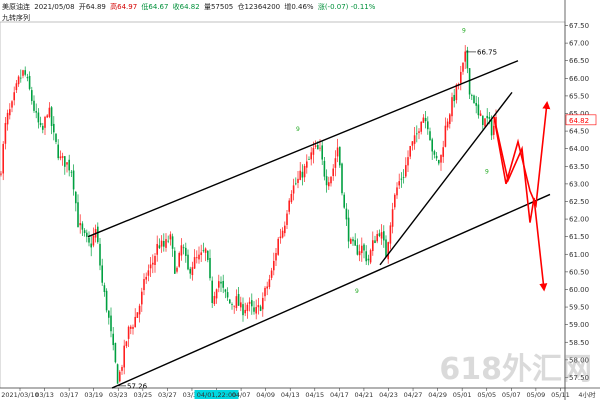 The width and height of the screenshot is (600, 400). I want to click on y-tick-label: 62.00, so click(579, 220).